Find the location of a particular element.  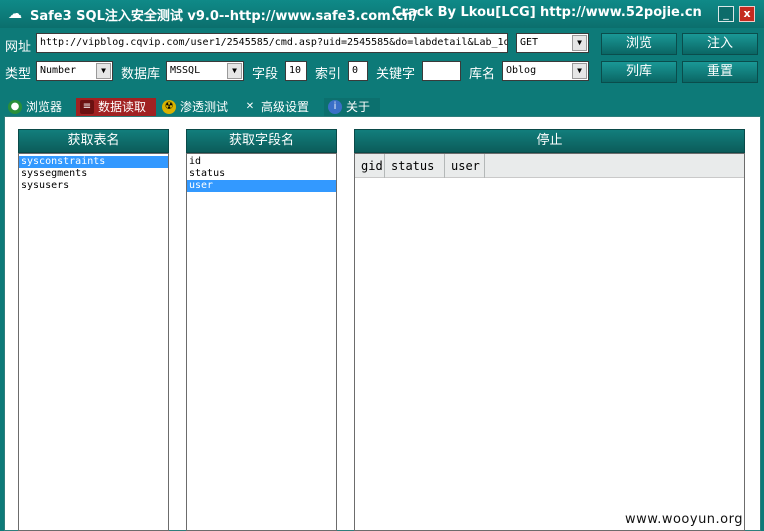

close-button: x is located at coordinates (747, 14).